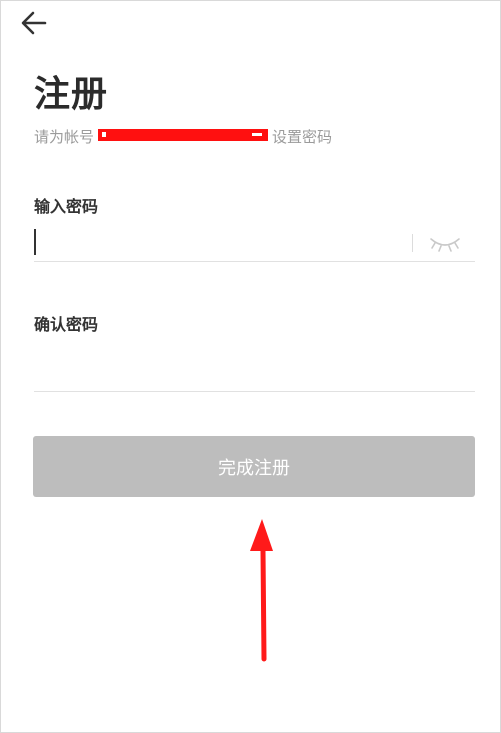 This screenshot has width=501, height=733. What do you see at coordinates (35, 242) in the screenshot?
I see `text-caret` at bounding box center [35, 242].